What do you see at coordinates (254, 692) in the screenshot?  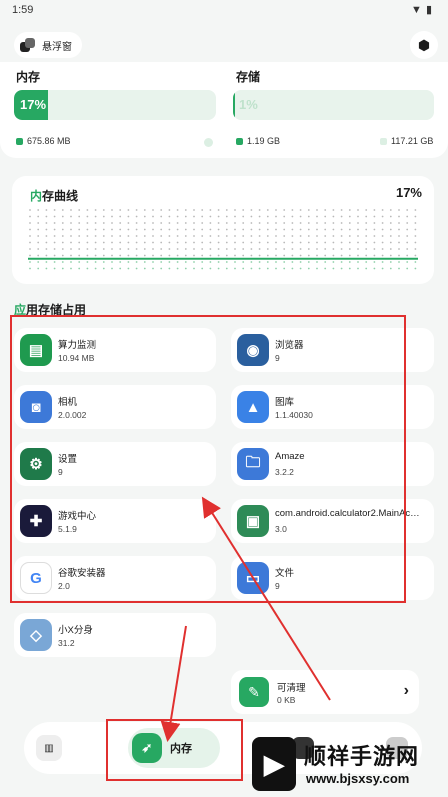 I see `broom-icon: ✎` at bounding box center [254, 692].